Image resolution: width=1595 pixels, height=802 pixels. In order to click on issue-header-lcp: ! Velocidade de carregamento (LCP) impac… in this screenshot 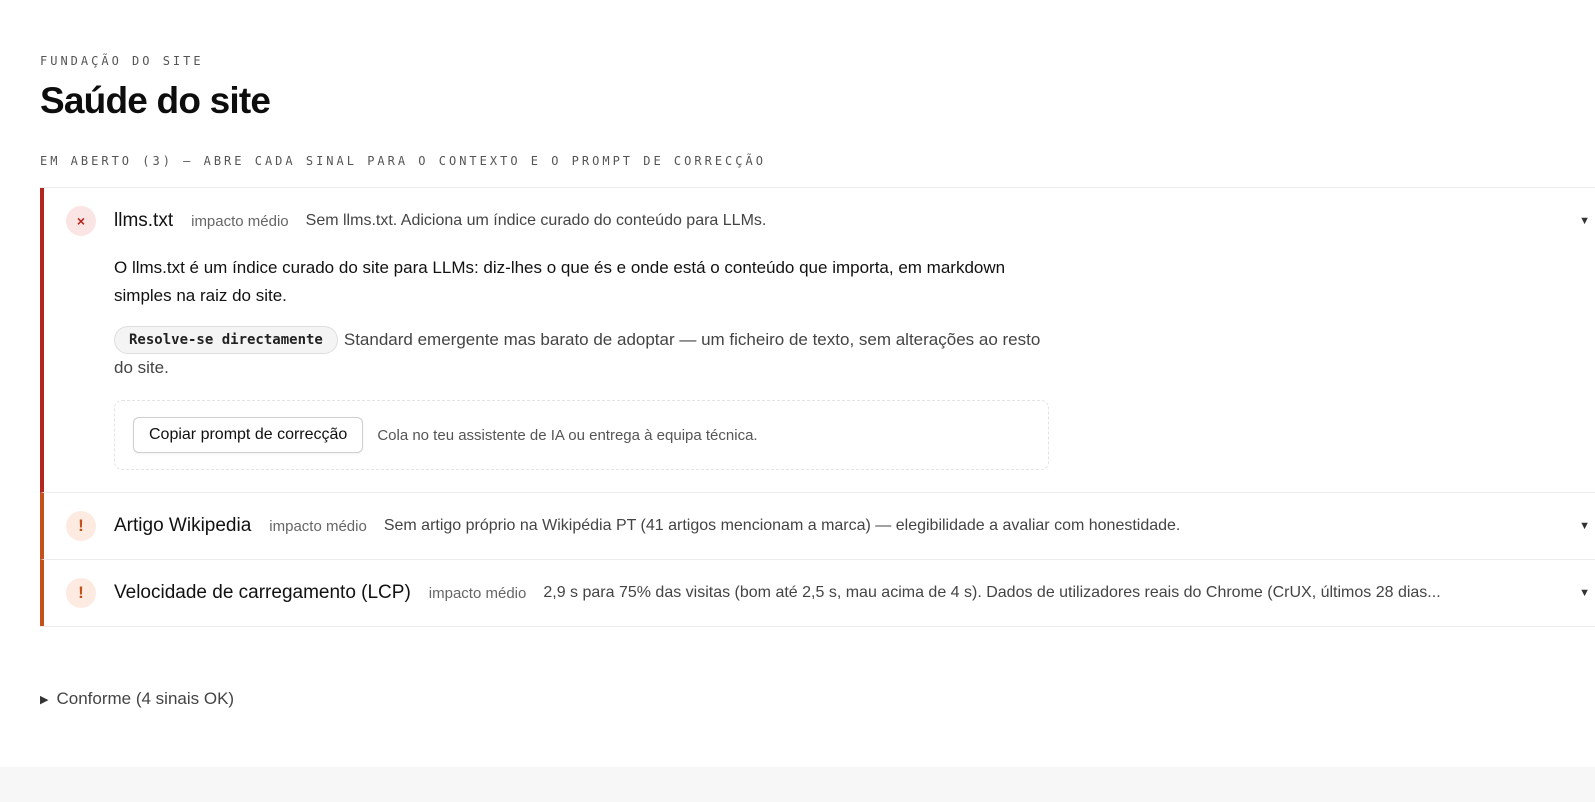, I will do `click(819, 593)`.